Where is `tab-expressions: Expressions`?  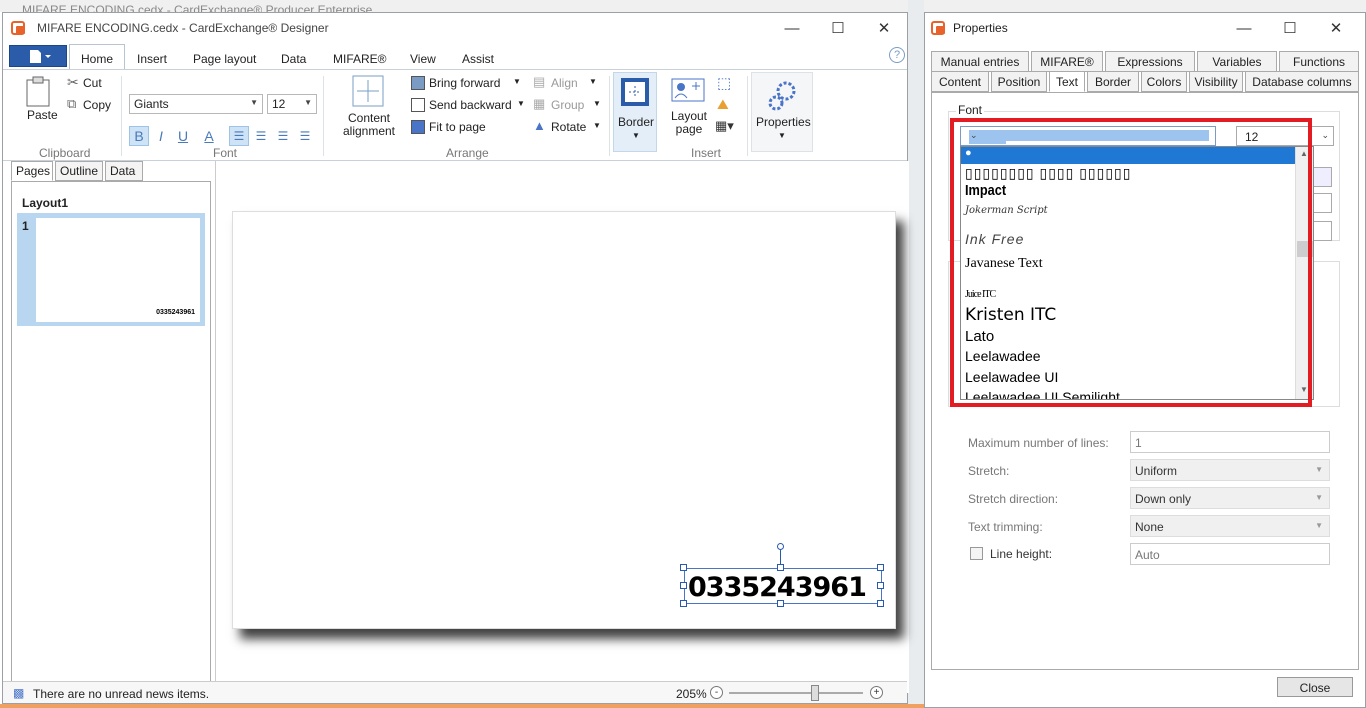 tab-expressions: Expressions is located at coordinates (1150, 61).